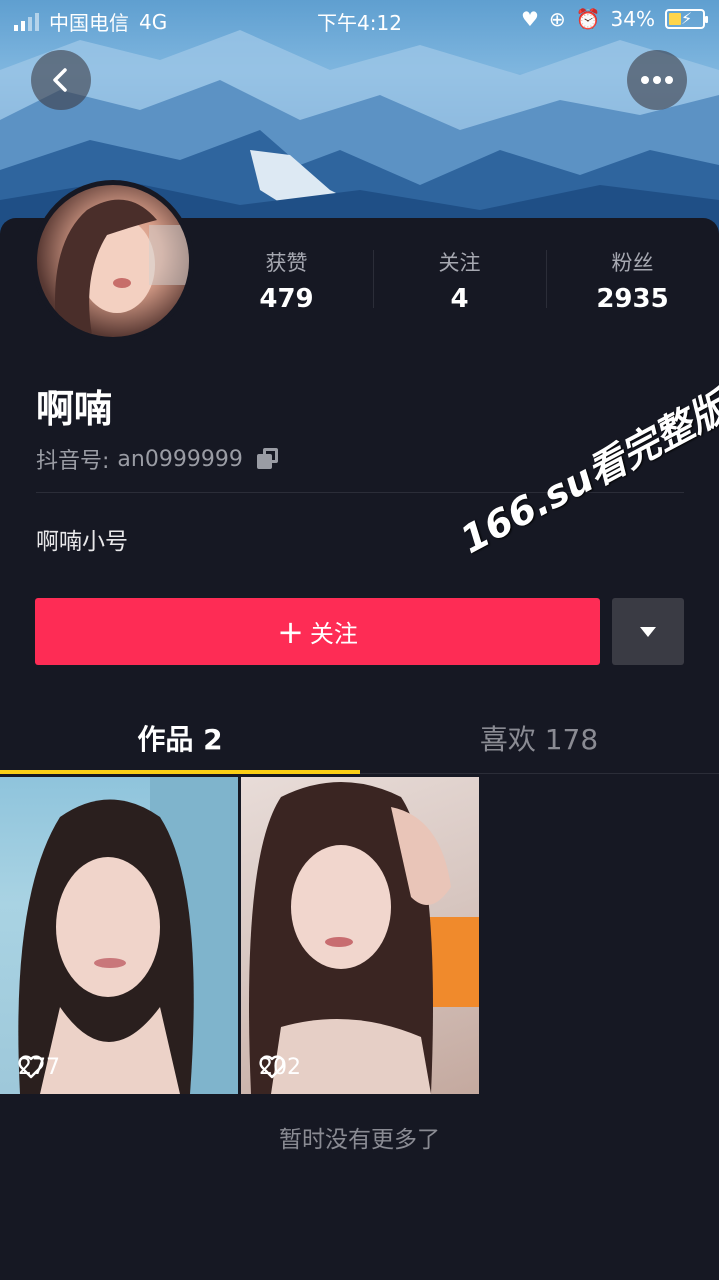 This screenshot has height=1280, width=719. What do you see at coordinates (180, 738) in the screenshot?
I see `tab-works: 作品 2` at bounding box center [180, 738].